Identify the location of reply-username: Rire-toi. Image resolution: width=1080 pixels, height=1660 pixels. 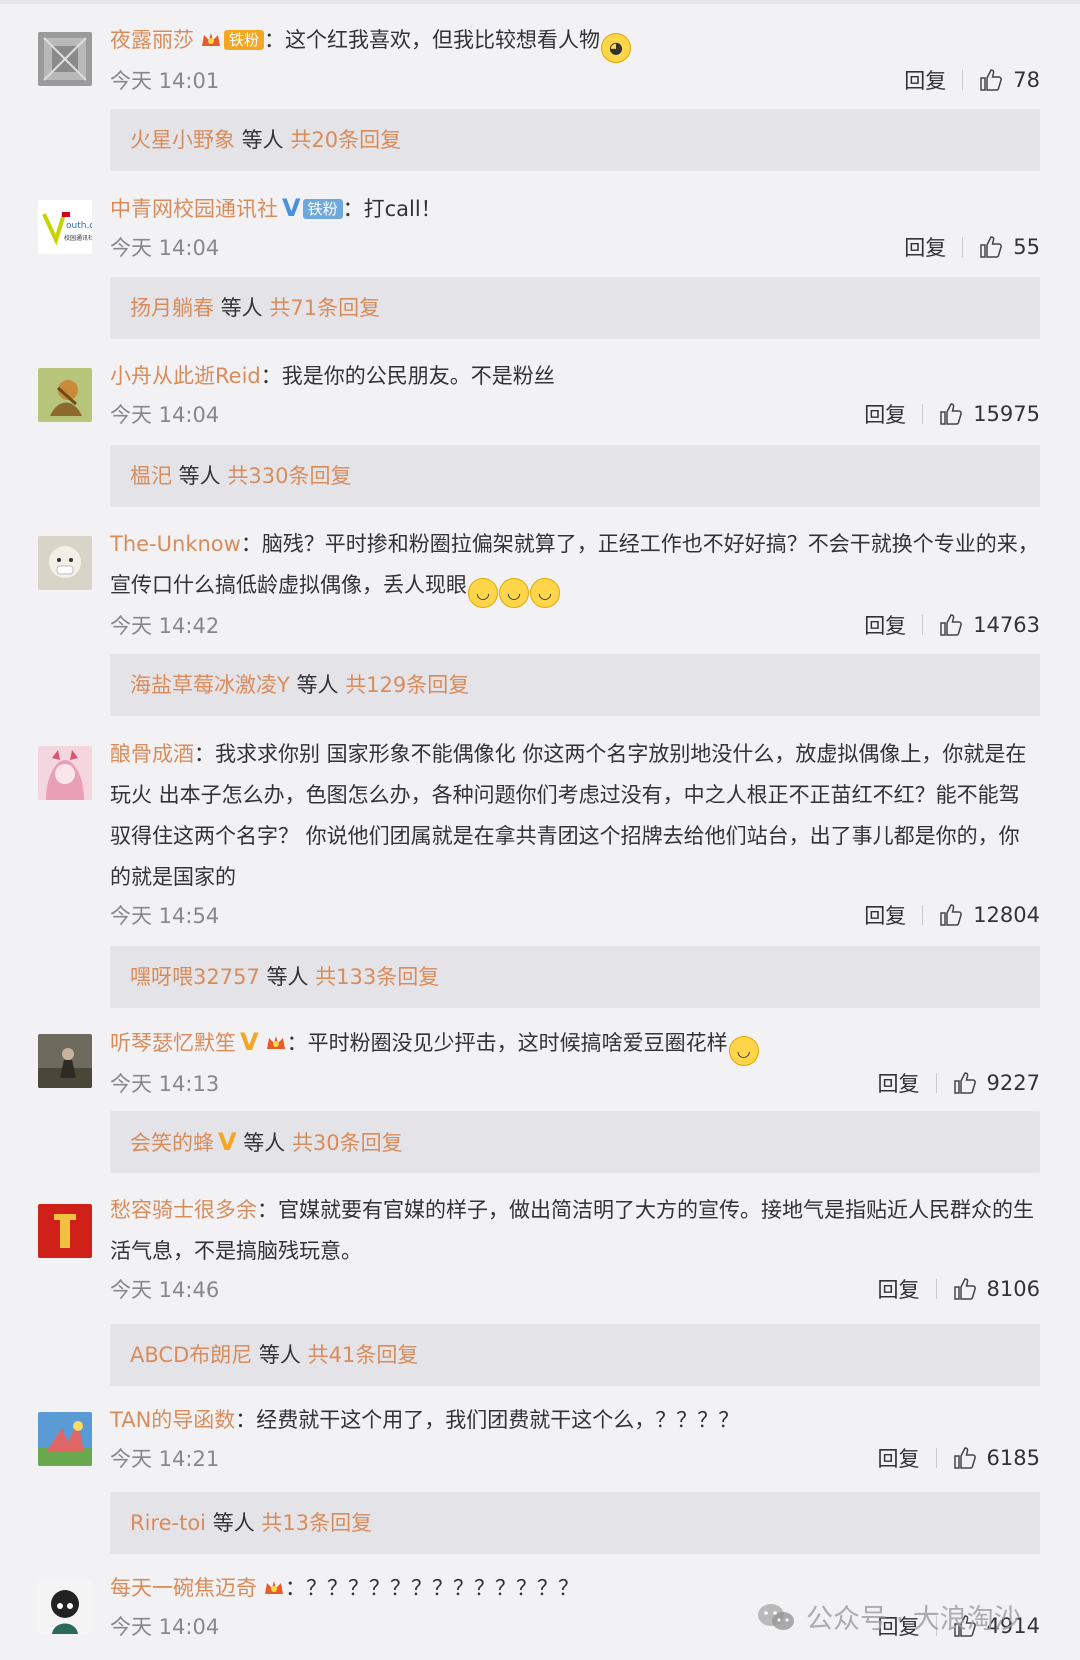
(168, 1523).